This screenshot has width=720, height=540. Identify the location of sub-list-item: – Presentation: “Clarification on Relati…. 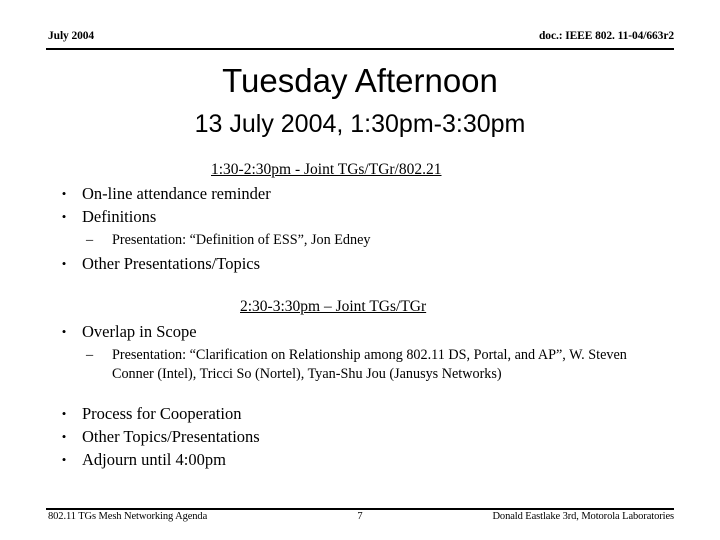
(360, 365).